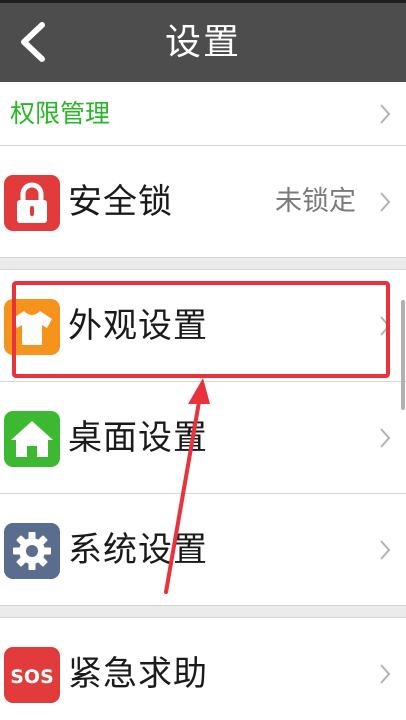 The width and height of the screenshot is (406, 720). I want to click on scrollbar, so click(403, 355).